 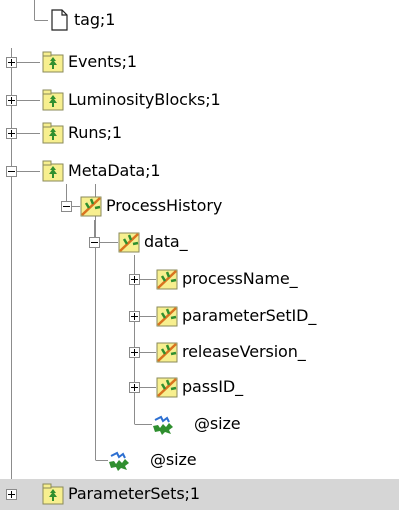 What do you see at coordinates (199, 133) in the screenshot?
I see `tree-item-runs: Runs;1` at bounding box center [199, 133].